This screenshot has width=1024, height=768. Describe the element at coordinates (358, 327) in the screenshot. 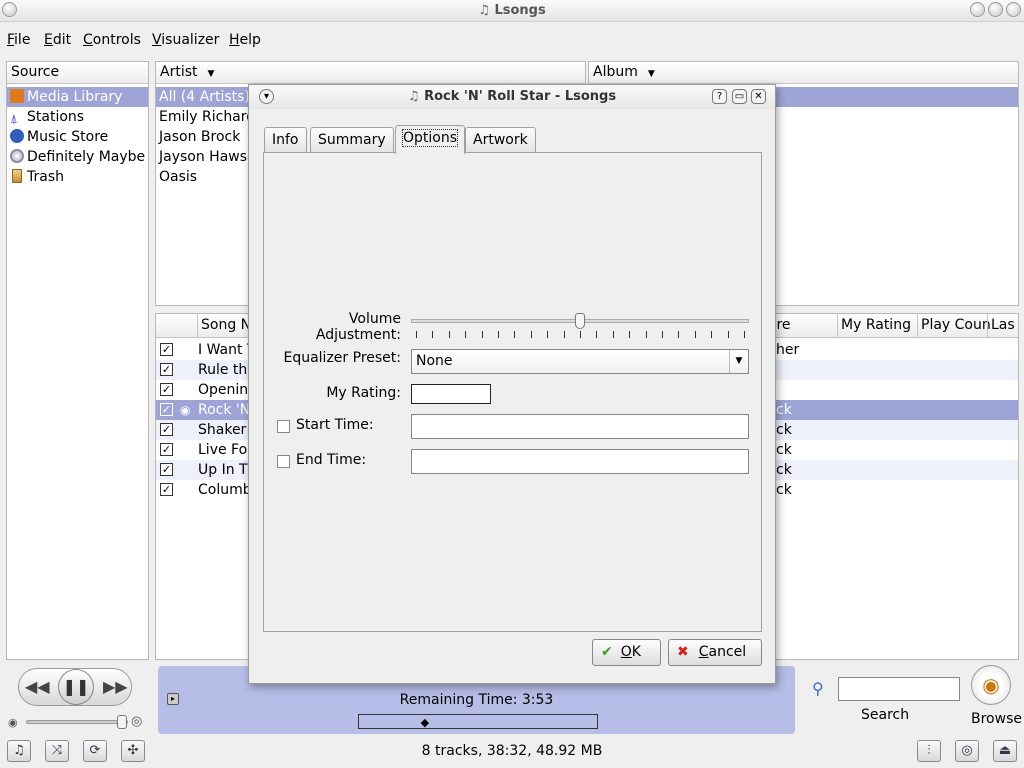

I see `volume-adjustment-label: Volume Adjustment:` at that location.